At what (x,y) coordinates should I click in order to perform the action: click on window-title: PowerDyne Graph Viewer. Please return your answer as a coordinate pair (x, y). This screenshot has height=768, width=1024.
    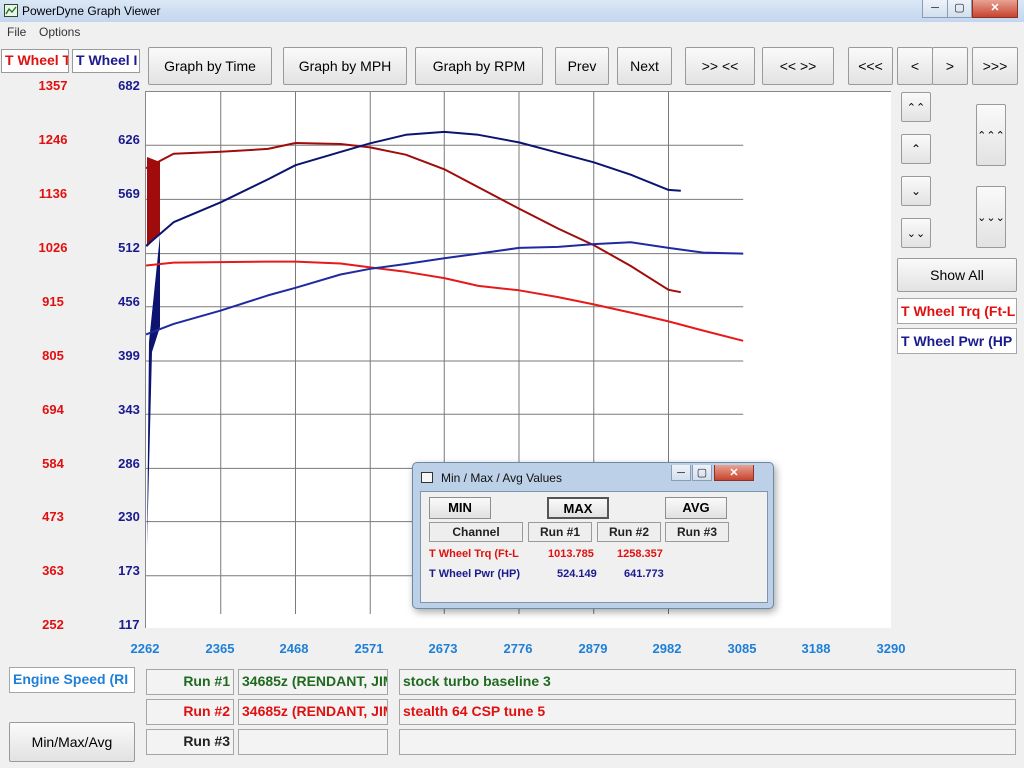
    Looking at the image, I should click on (91, 11).